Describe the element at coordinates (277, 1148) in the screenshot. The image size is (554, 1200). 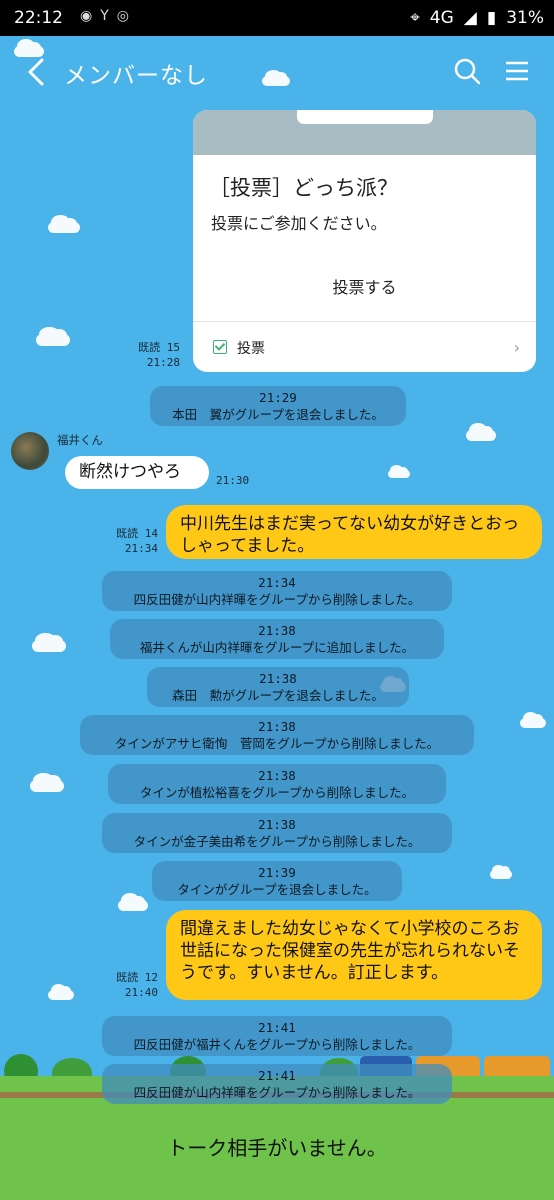
I see `no-partner-notice: トーク相手がいません。` at that location.